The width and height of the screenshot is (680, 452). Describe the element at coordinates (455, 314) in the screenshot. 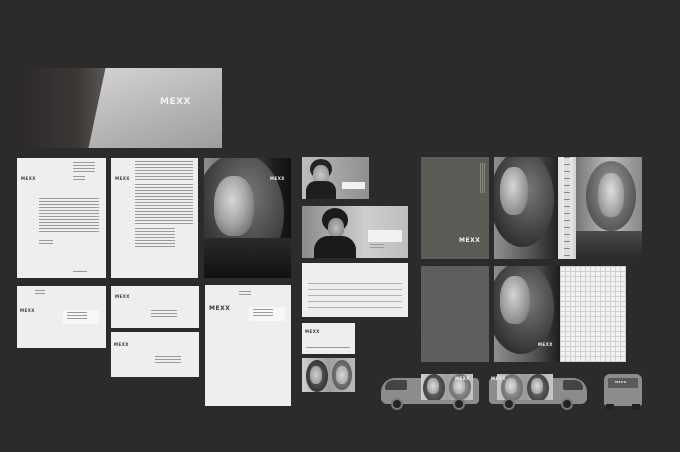

I see `textured-folder` at that location.